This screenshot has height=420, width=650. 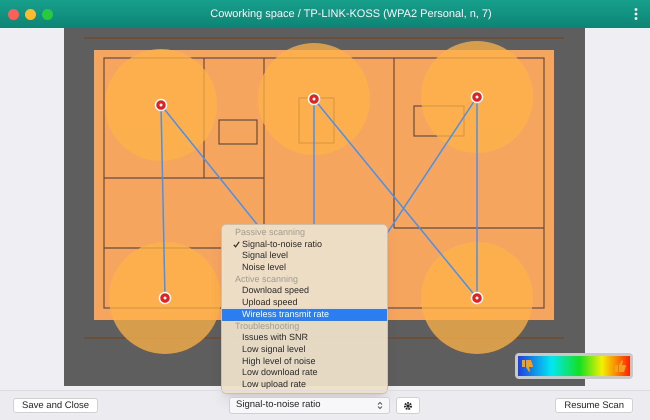 What do you see at coordinates (304, 303) in the screenshot?
I see `menu-item: Upload speed` at bounding box center [304, 303].